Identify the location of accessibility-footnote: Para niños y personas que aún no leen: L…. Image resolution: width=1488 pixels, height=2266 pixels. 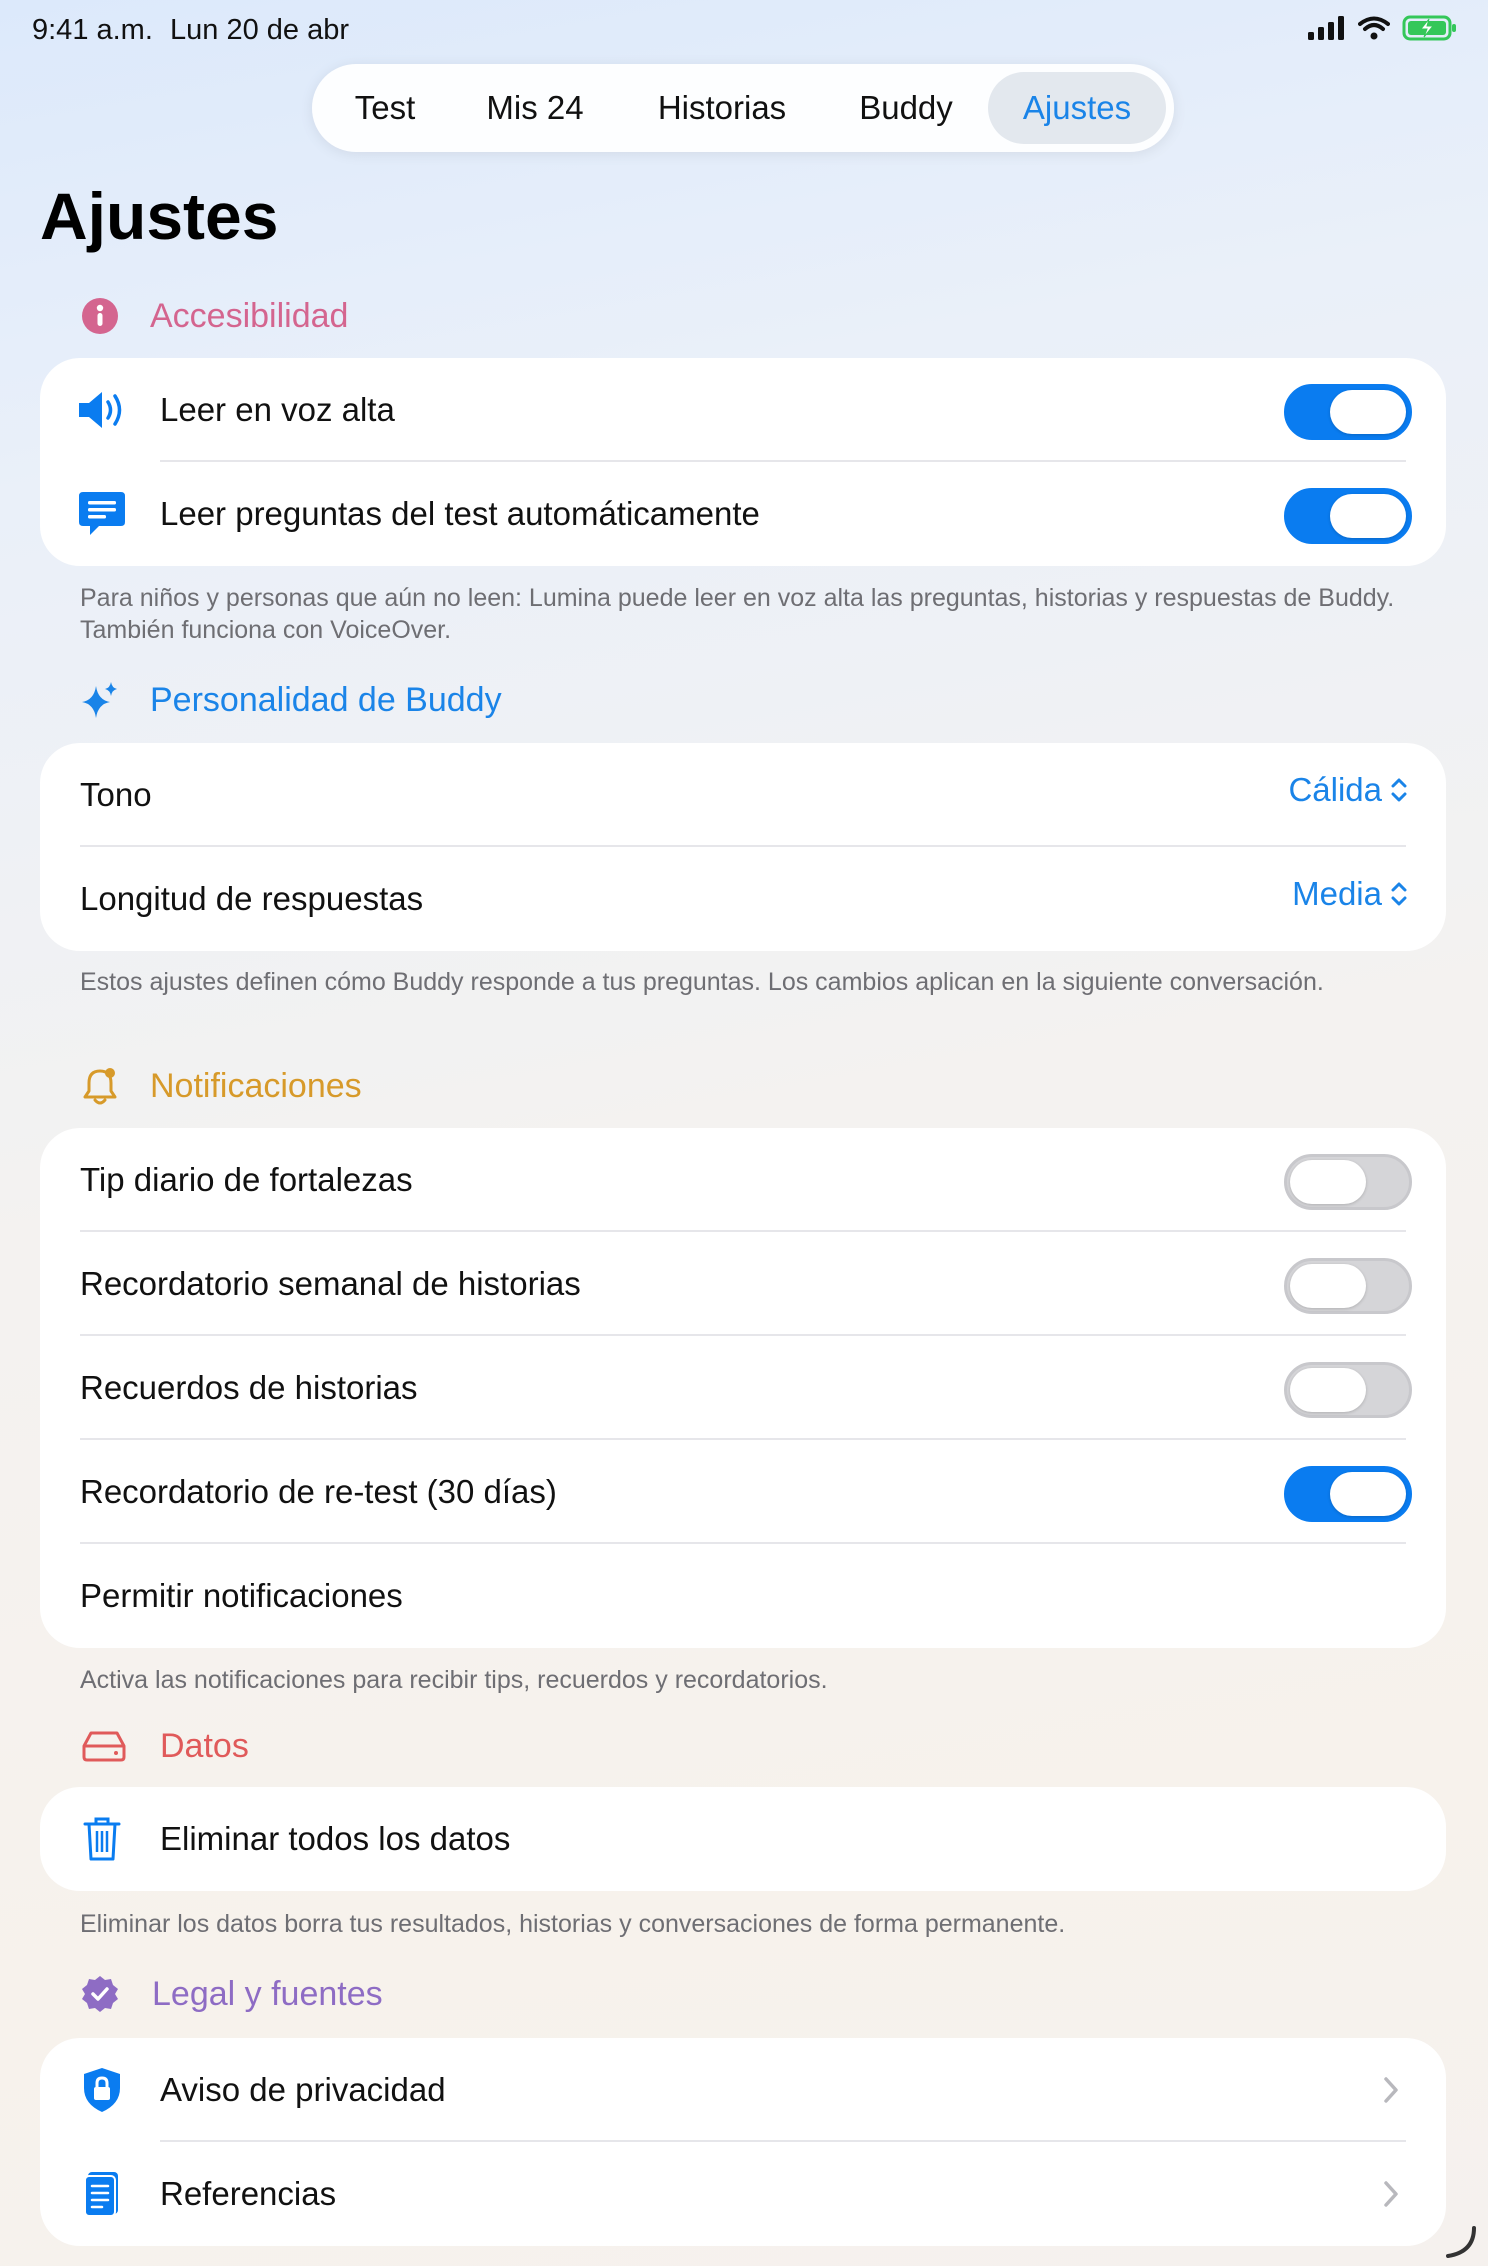
(737, 614).